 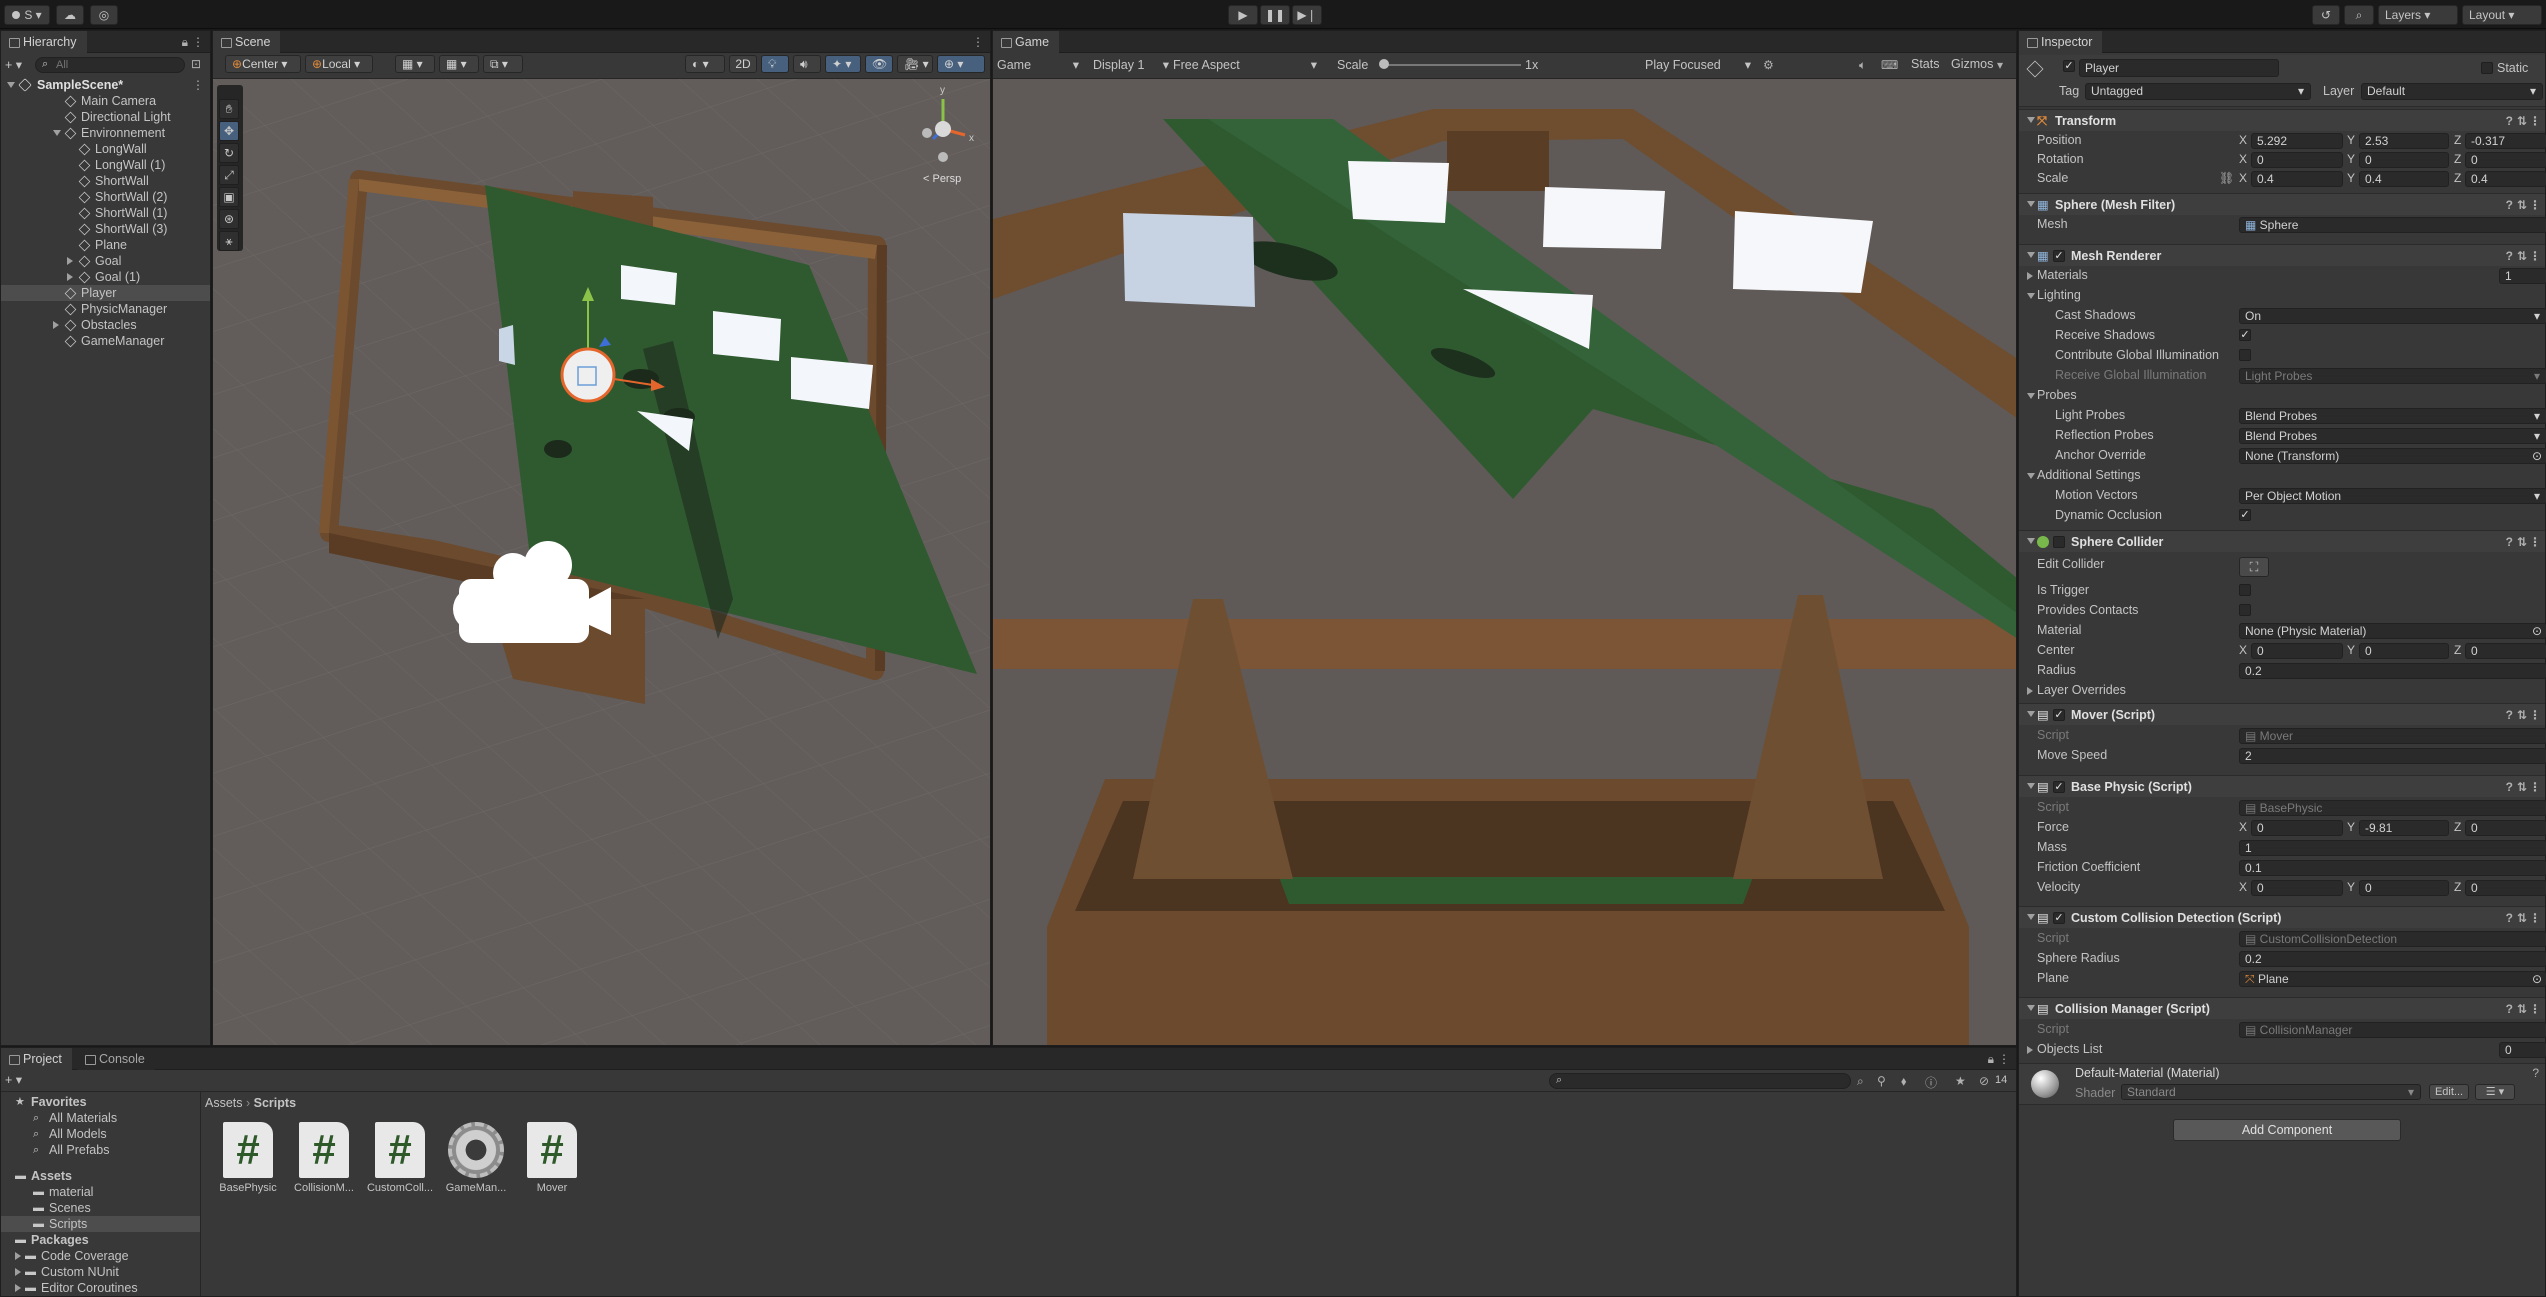 What do you see at coordinates (198, 85) in the screenshot?
I see `scene-menu-icon: ⋮` at bounding box center [198, 85].